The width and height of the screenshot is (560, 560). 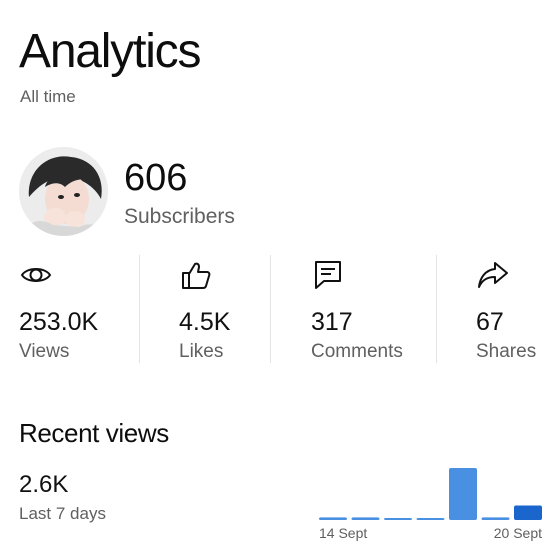 What do you see at coordinates (94, 433) in the screenshot?
I see `recent-views-title: Recent views` at bounding box center [94, 433].